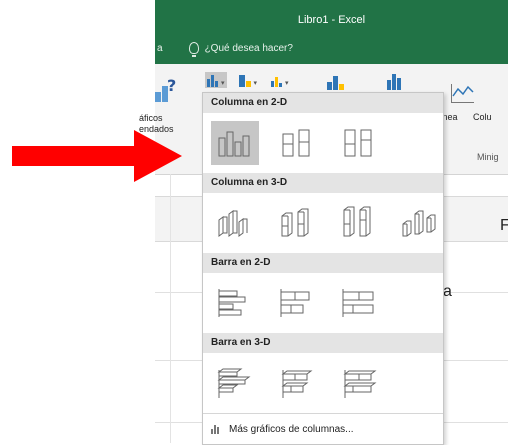 The image size is (508, 445). What do you see at coordinates (323, 263) in the screenshot?
I see `section-header-bar-2d: Barra en 2-D` at bounding box center [323, 263].